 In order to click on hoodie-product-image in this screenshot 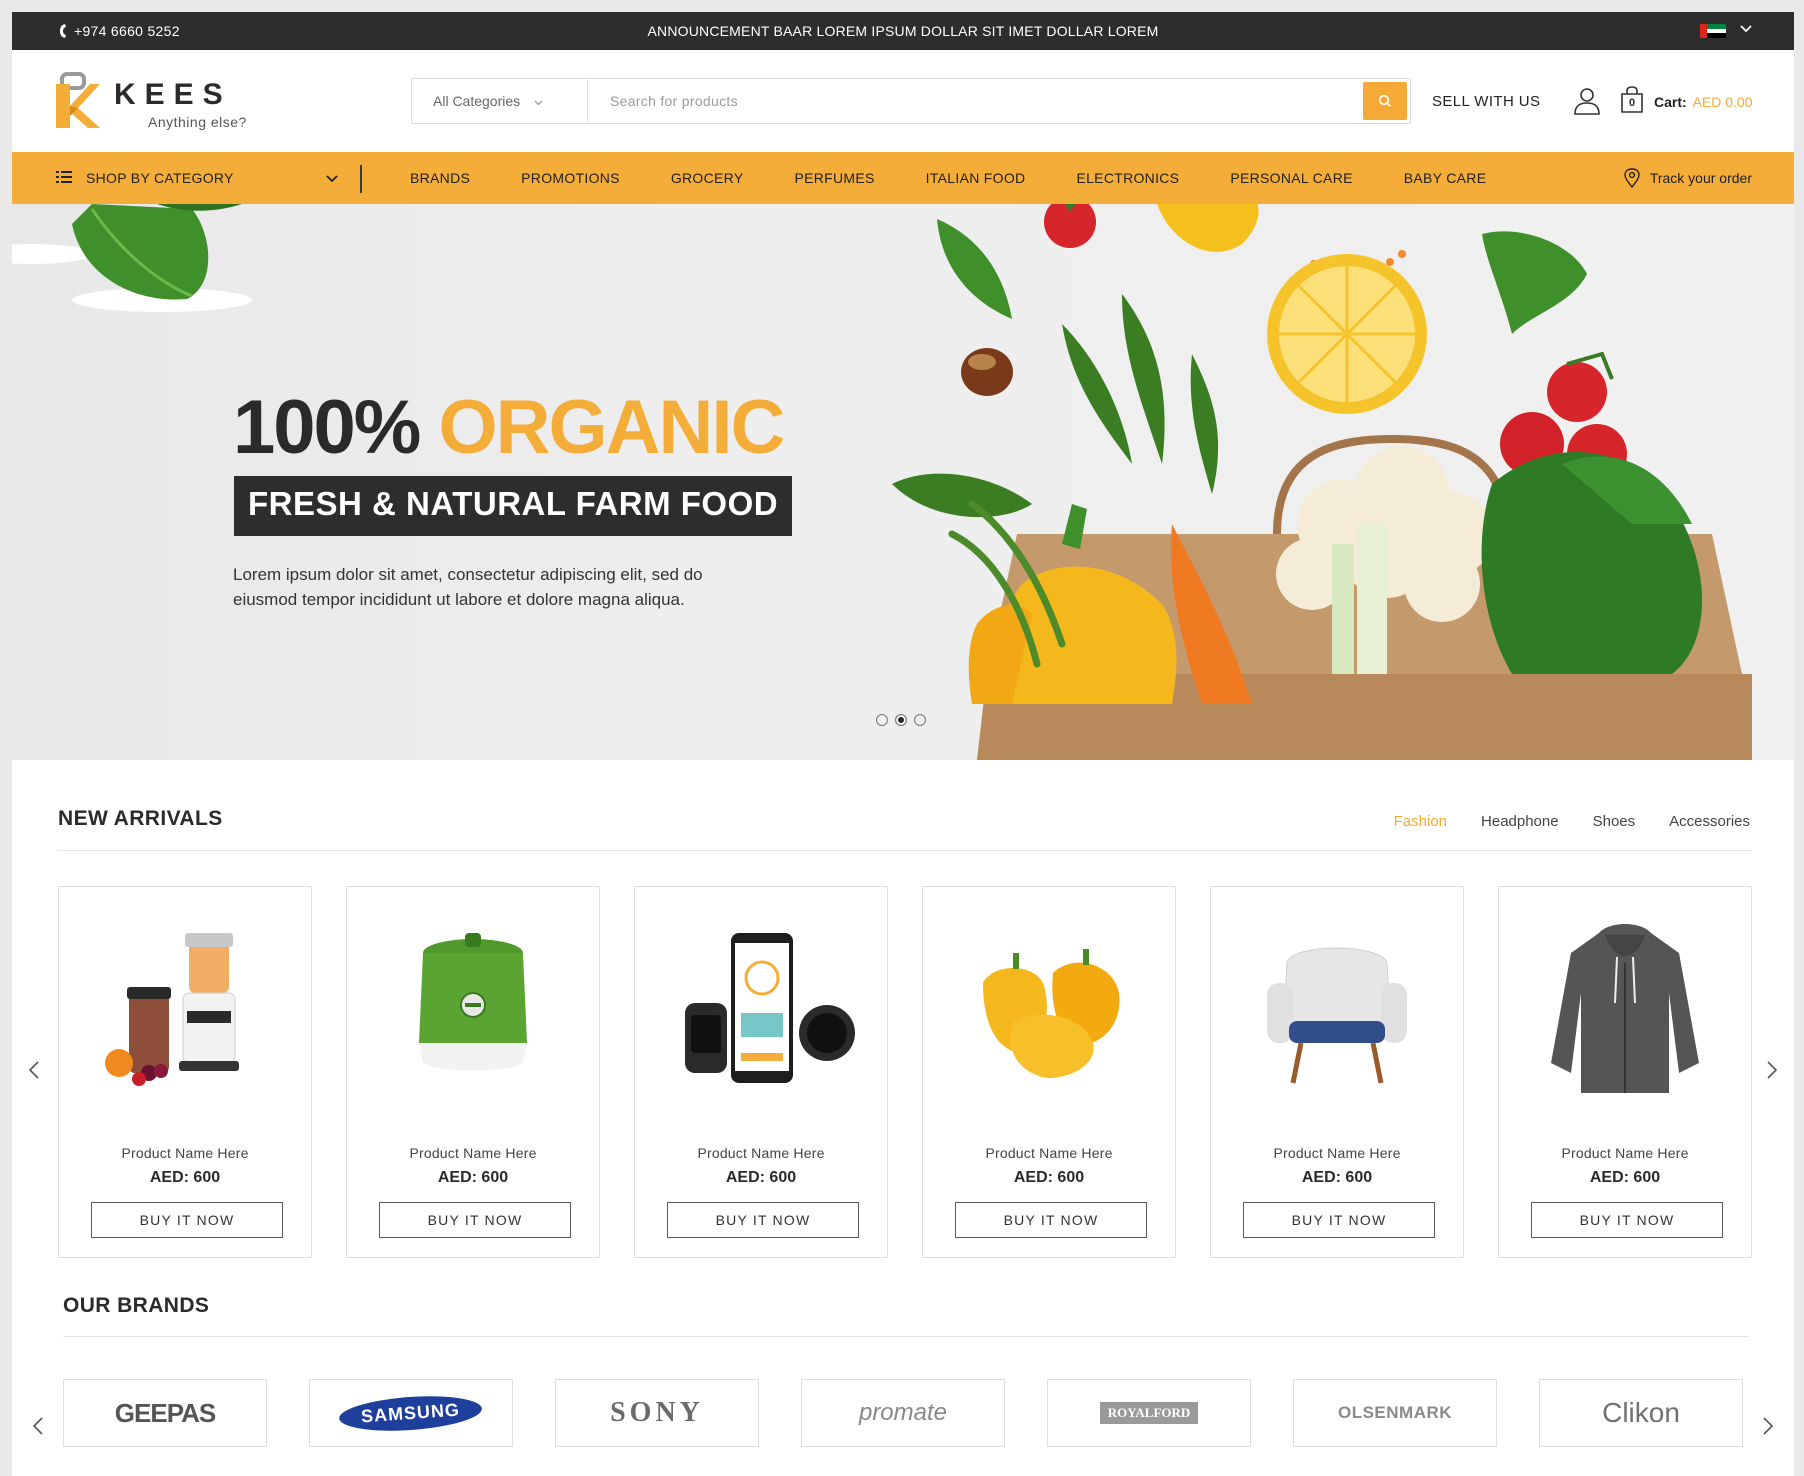, I will do `click(1625, 1008)`.